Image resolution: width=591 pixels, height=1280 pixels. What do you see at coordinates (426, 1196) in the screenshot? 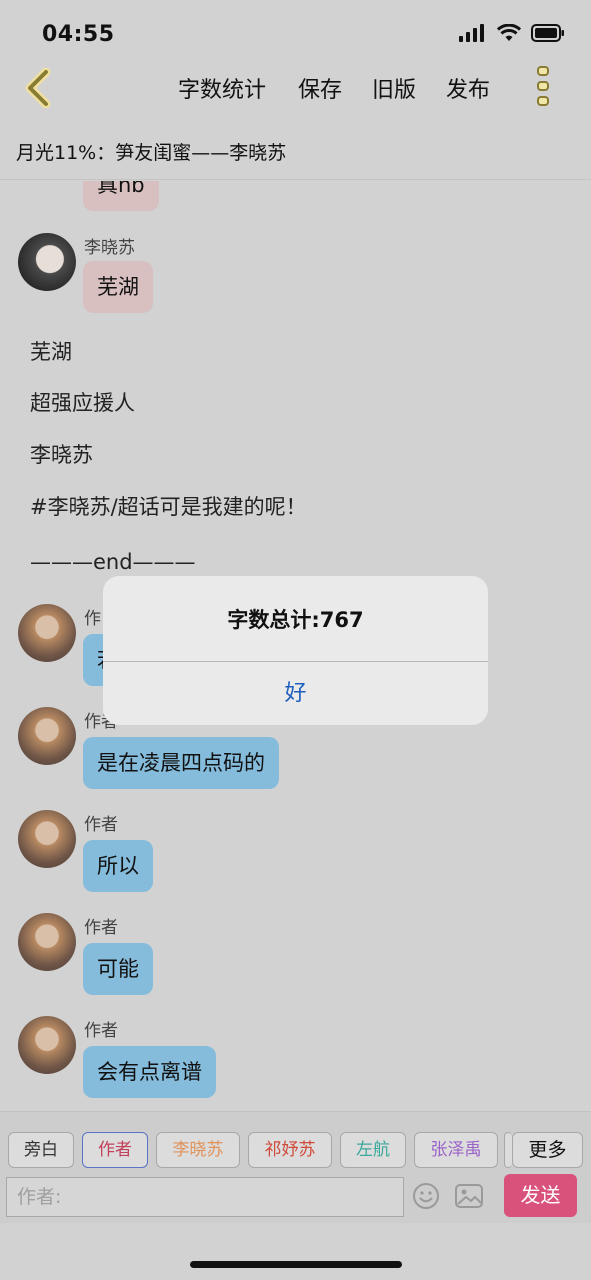
I see `emoji-icon` at bounding box center [426, 1196].